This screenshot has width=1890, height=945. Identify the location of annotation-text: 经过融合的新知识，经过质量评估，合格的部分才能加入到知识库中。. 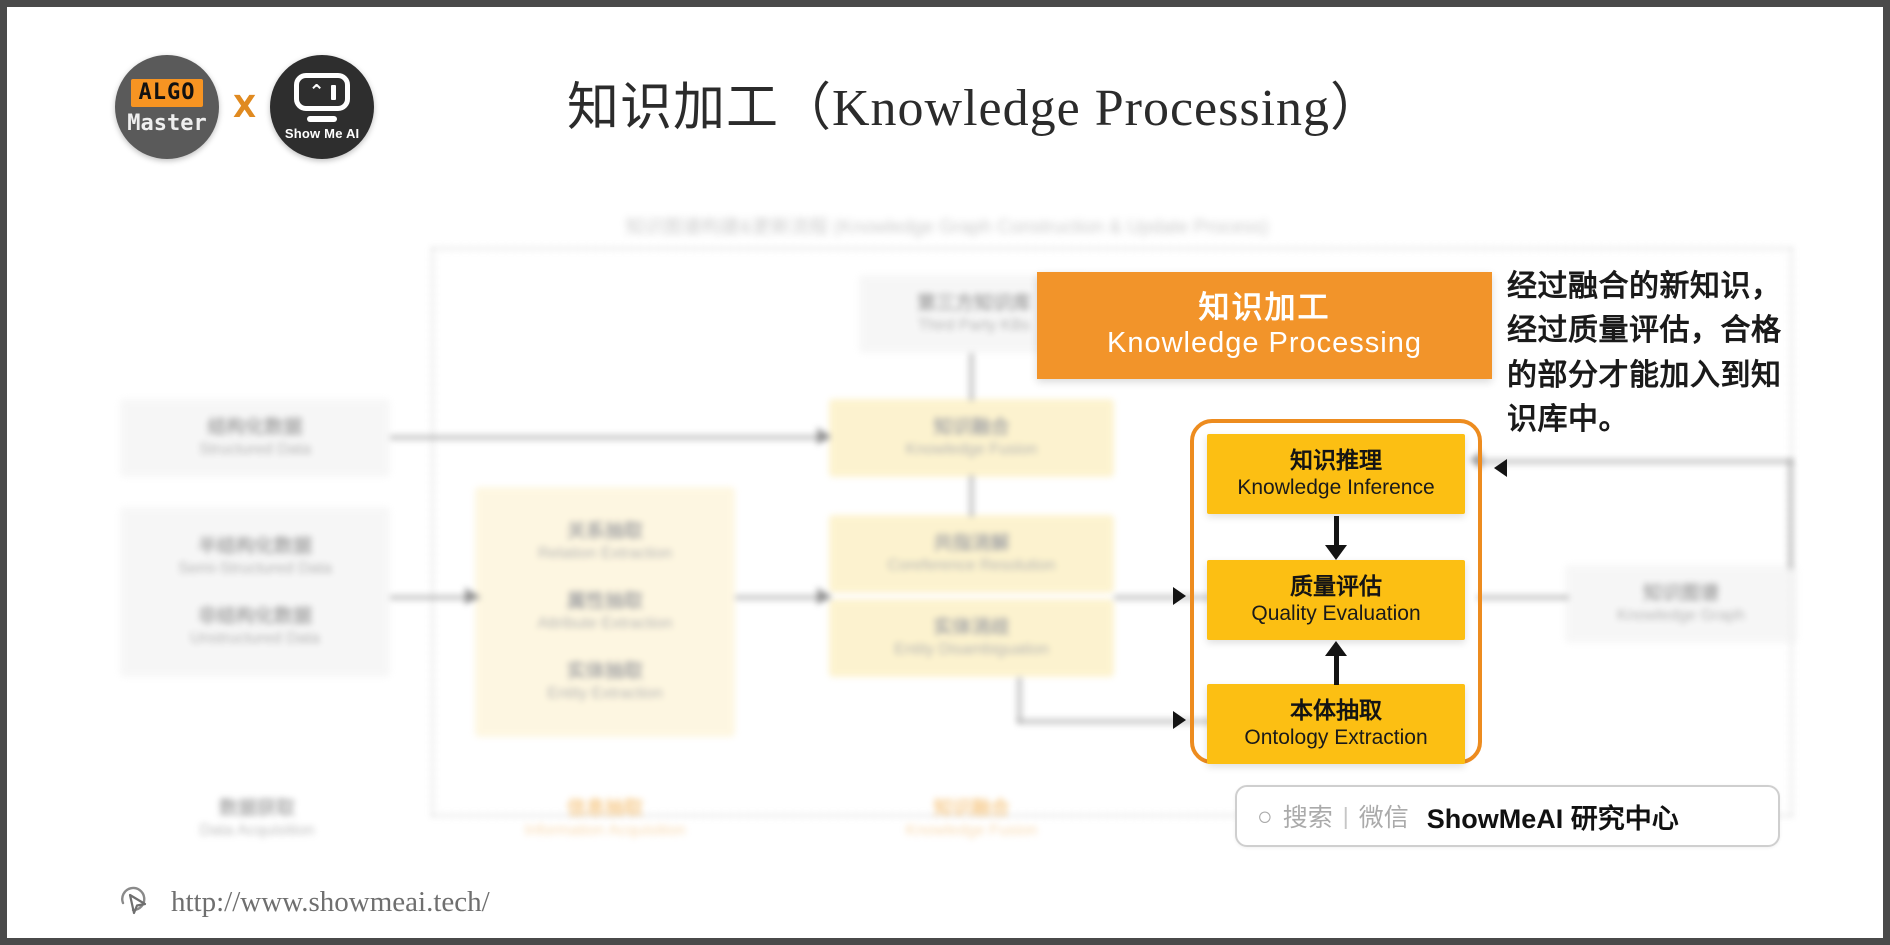
(1644, 353).